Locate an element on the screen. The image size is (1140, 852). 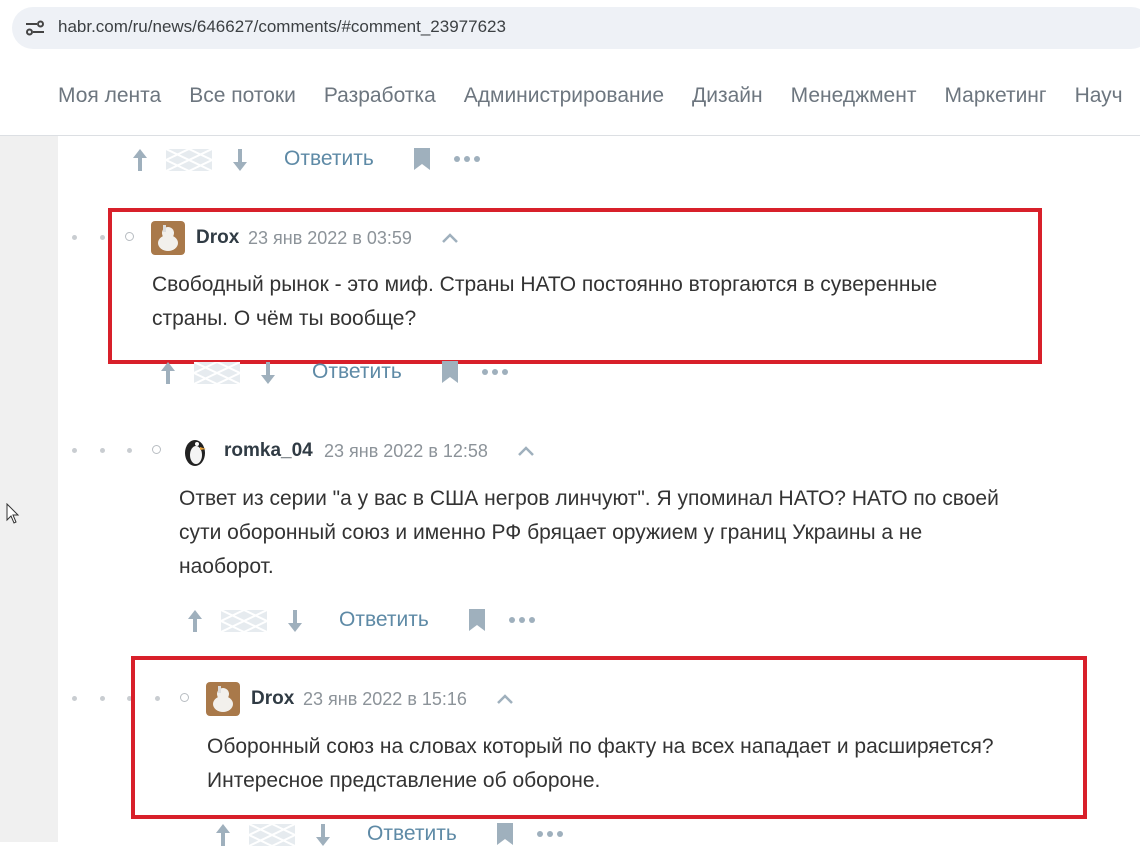
nav-item-my-feed: Моя лента is located at coordinates (109, 96).